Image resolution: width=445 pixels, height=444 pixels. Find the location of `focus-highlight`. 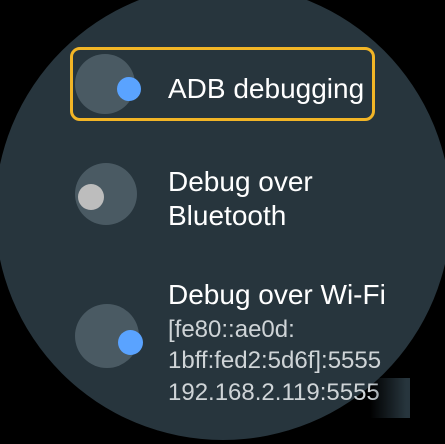

focus-highlight is located at coordinates (222, 84).